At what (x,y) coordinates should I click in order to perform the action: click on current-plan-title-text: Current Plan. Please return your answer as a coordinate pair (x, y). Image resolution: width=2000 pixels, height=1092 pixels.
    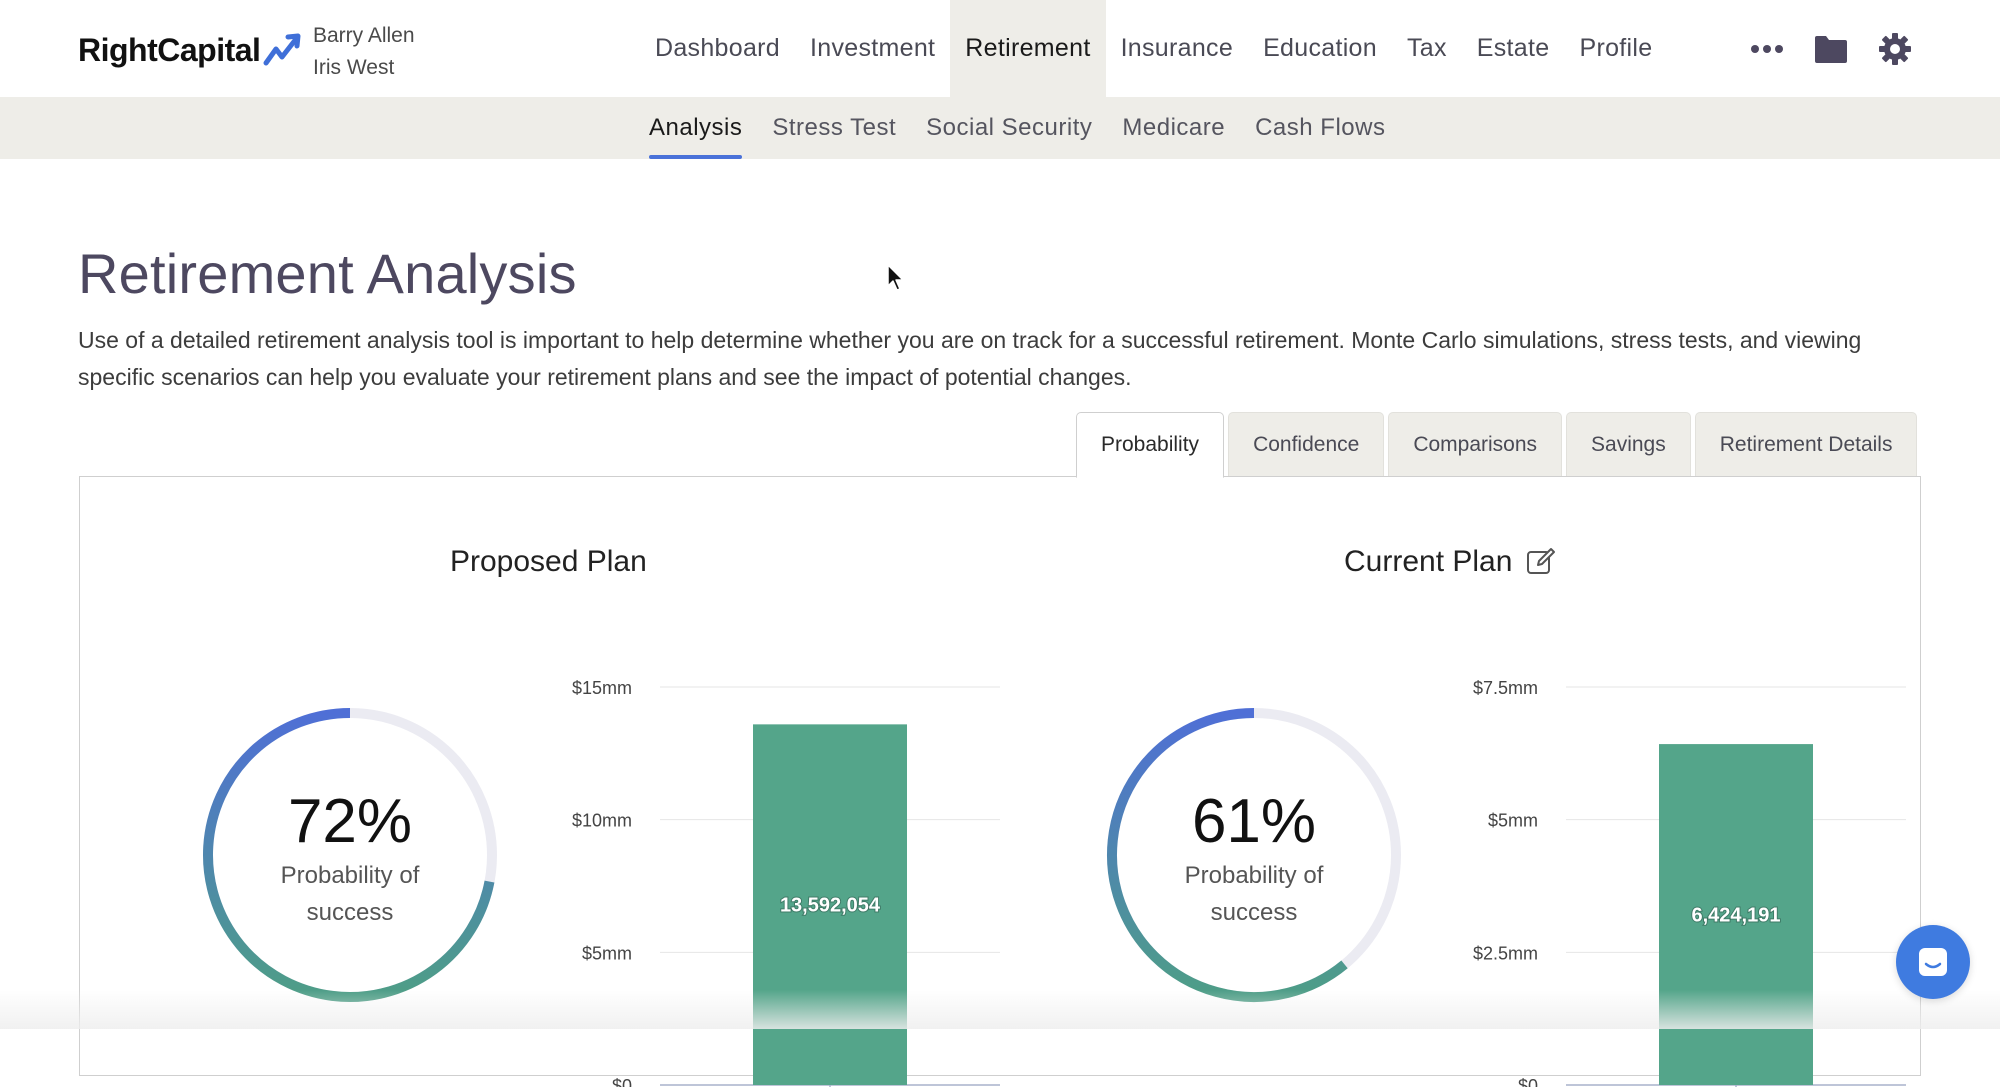
    Looking at the image, I should click on (1428, 561).